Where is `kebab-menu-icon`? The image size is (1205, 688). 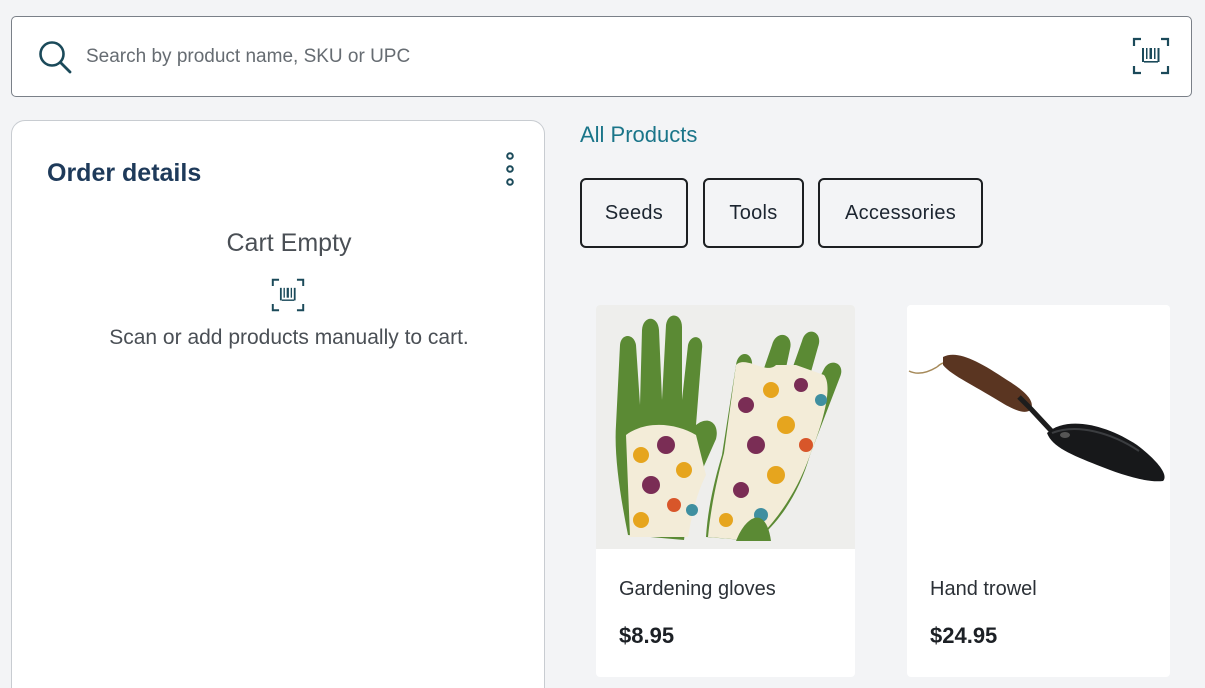
kebab-menu-icon is located at coordinates (510, 170).